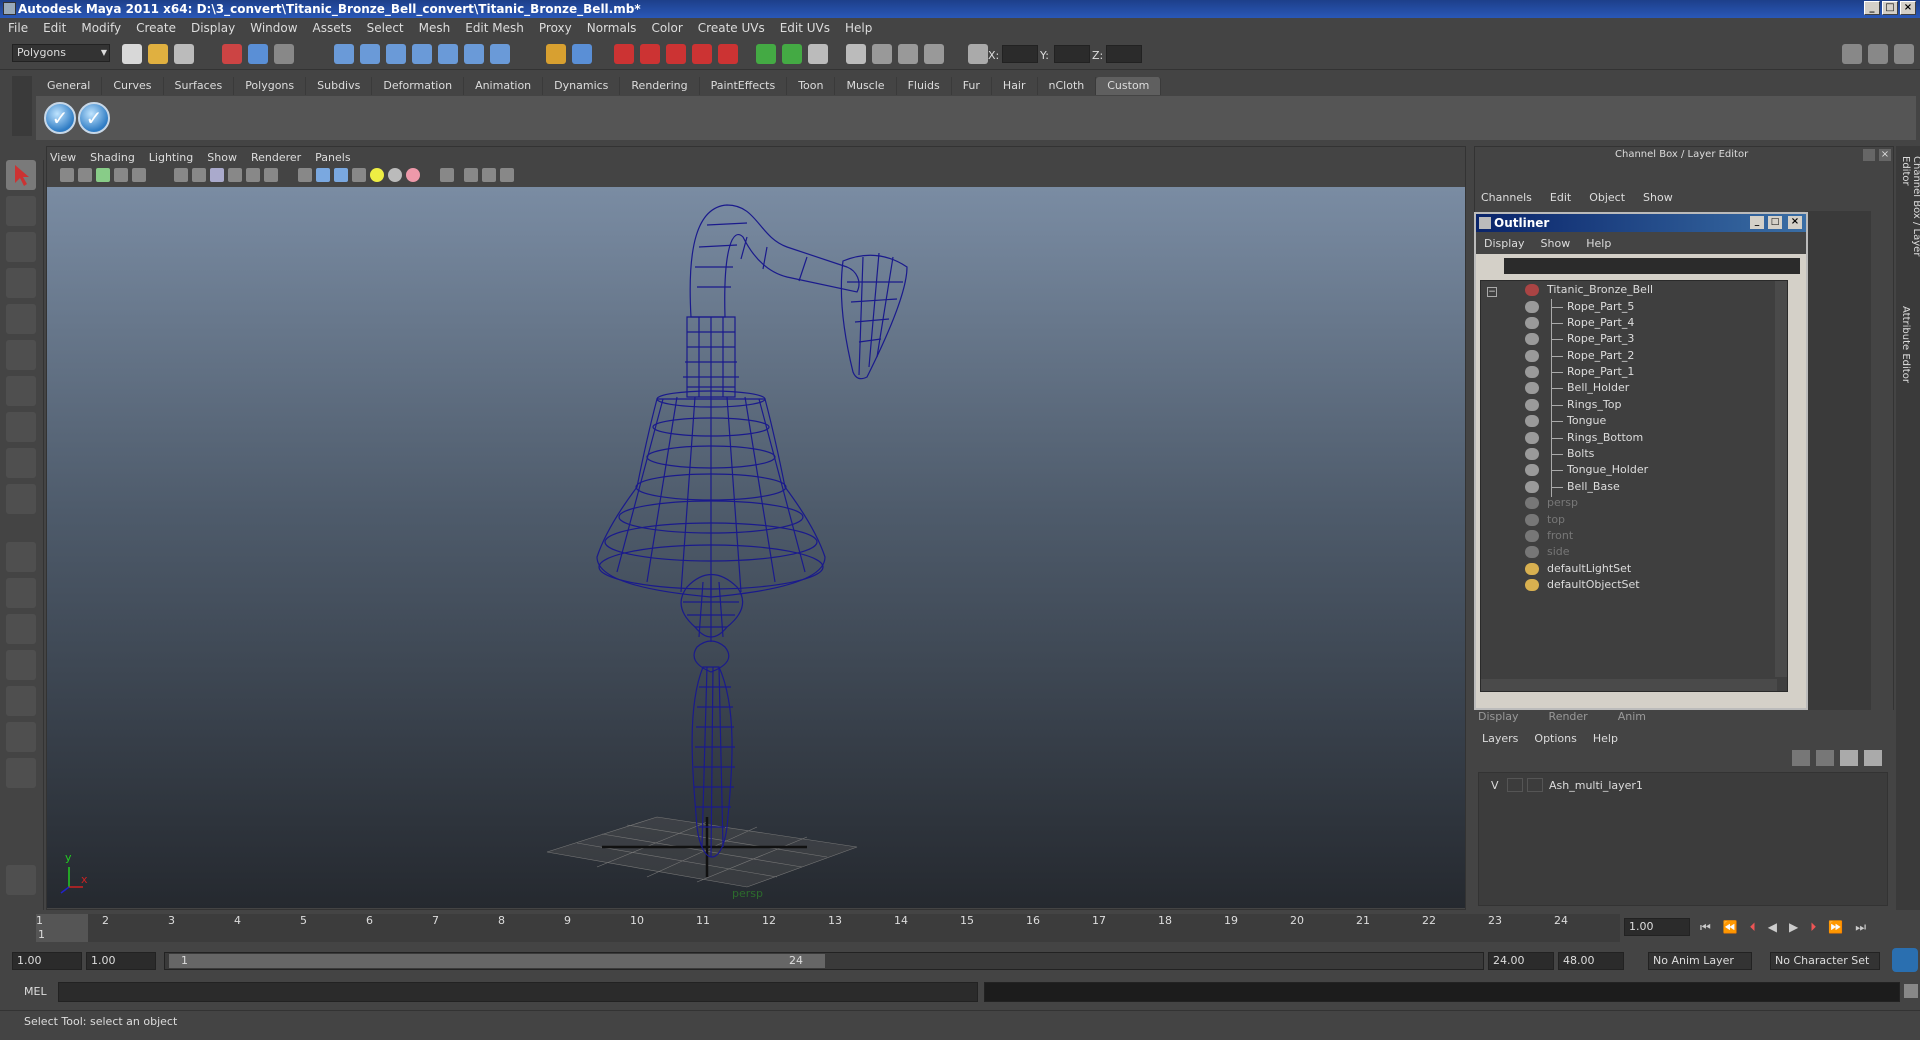 The image size is (1920, 1040). Describe the element at coordinates (556, 54) in the screenshot. I see `lock-icon` at that location.